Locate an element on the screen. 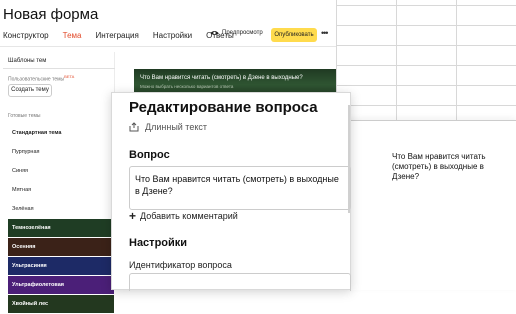 This screenshot has height=314, width=516. theme-item: Темнозелёная is located at coordinates (61, 228).